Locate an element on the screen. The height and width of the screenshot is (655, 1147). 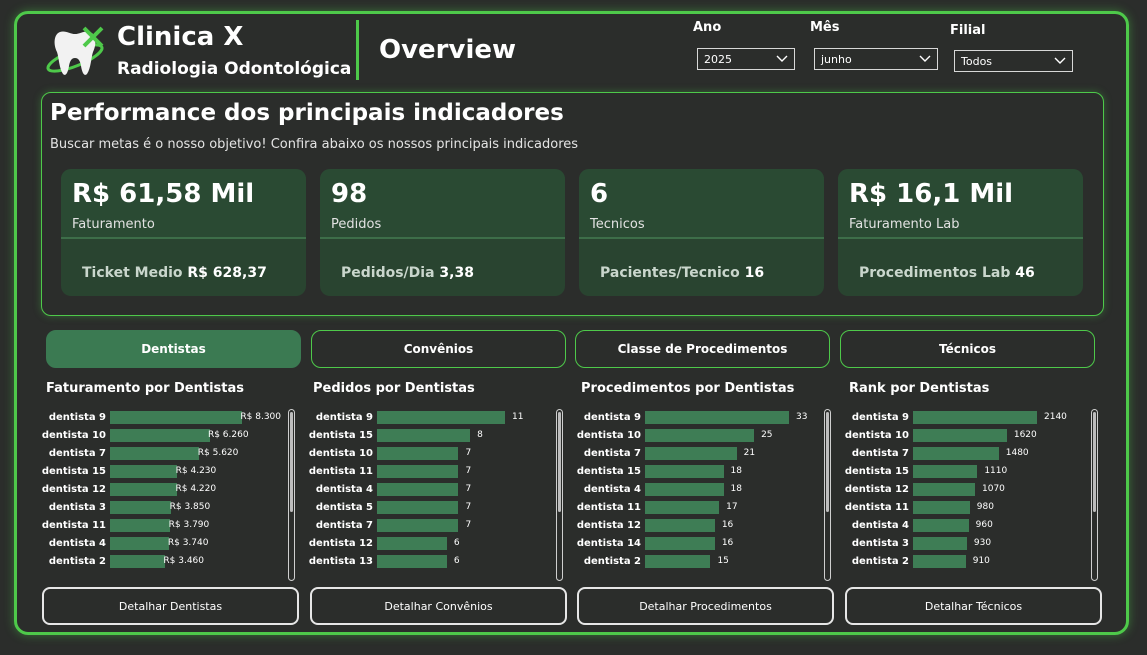
chart-row: dentista 3 R$ 3.850 is located at coordinates (173, 508).